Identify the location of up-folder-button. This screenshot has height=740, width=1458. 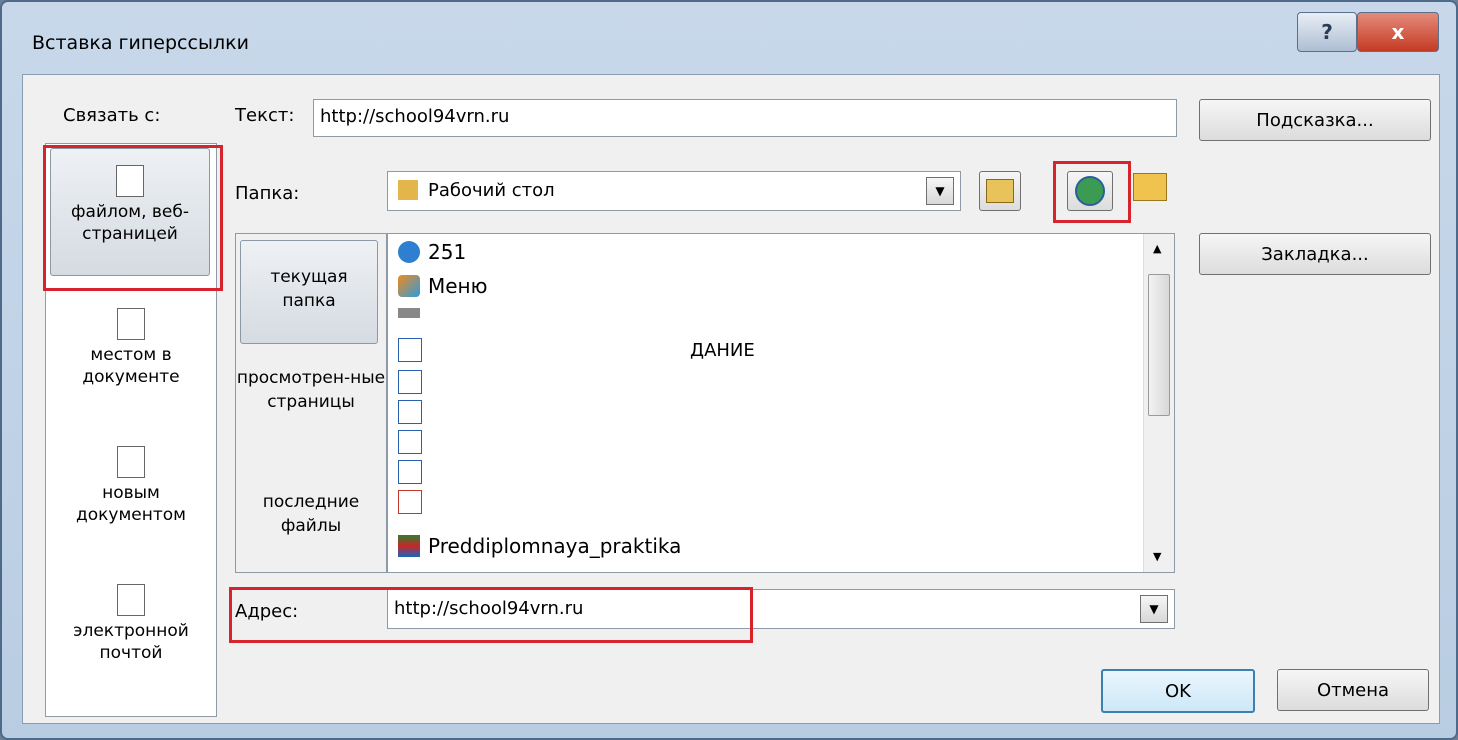
(1000, 191).